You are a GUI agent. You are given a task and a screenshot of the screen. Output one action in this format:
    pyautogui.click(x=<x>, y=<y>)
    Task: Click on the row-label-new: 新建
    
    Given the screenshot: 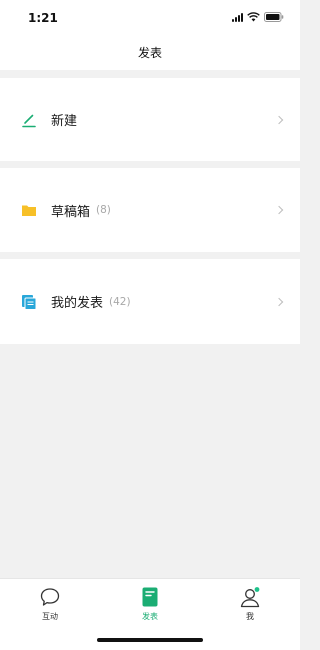 What is the action you would take?
    pyautogui.click(x=64, y=121)
    